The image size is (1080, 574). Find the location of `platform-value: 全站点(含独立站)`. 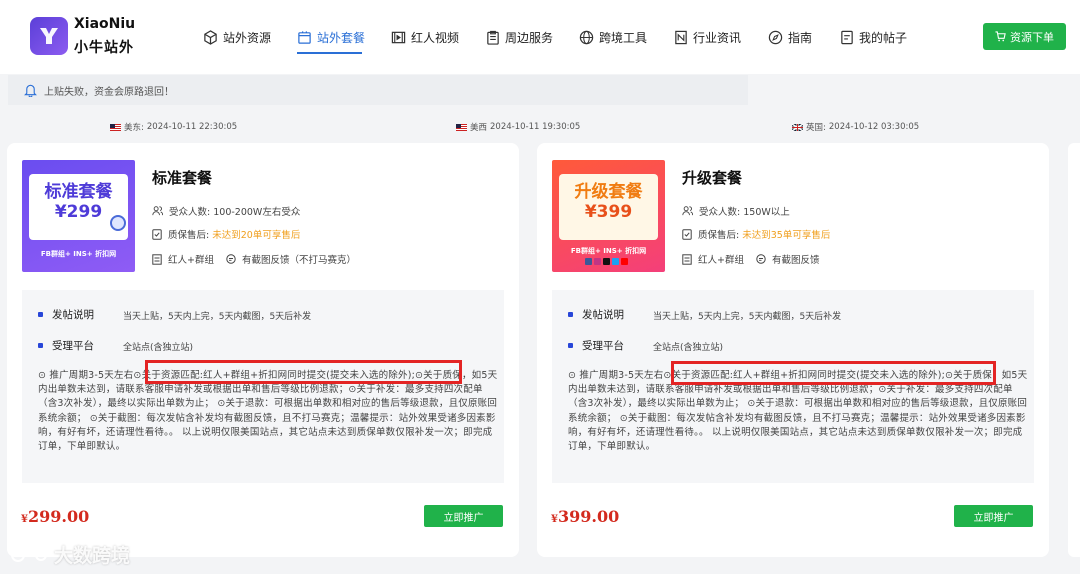

platform-value: 全站点(含独立站) is located at coordinates (688, 348).